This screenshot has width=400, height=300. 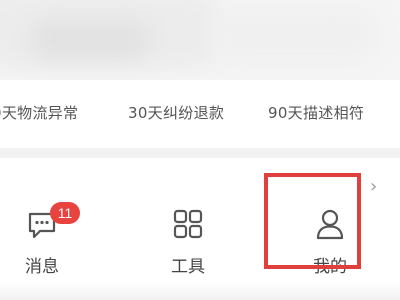 I want to click on section-divider, so click(x=200, y=153).